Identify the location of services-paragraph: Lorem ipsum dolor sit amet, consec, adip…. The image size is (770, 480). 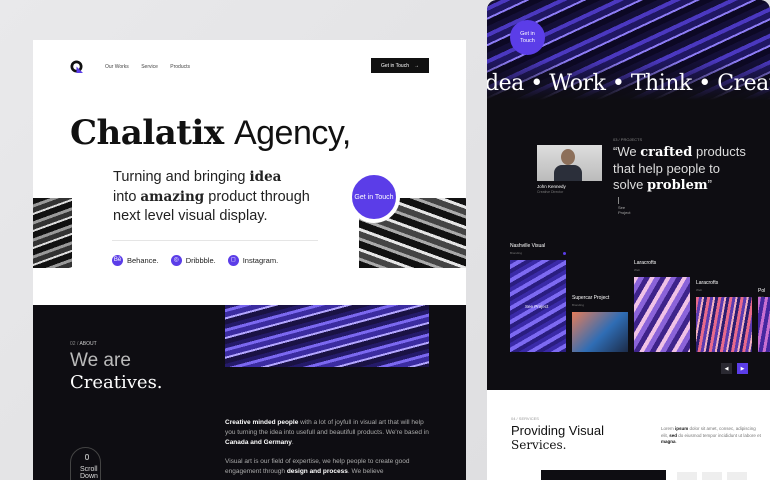
(711, 435).